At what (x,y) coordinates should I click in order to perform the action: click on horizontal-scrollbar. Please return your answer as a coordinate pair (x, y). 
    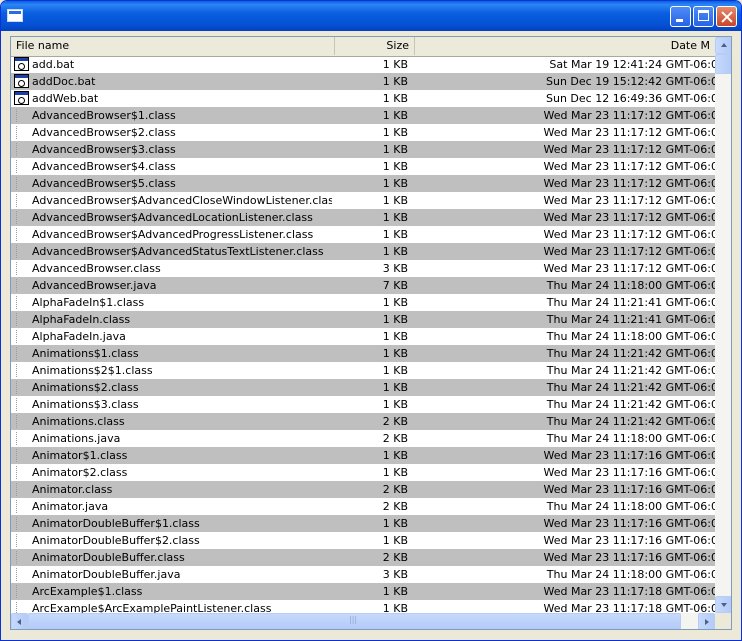
    Looking at the image, I should click on (363, 621).